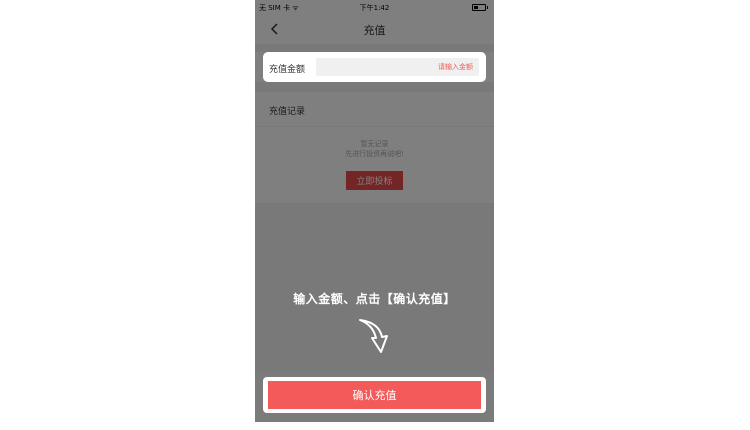  I want to click on highlight-amount-field: 充值金额, so click(374, 67).